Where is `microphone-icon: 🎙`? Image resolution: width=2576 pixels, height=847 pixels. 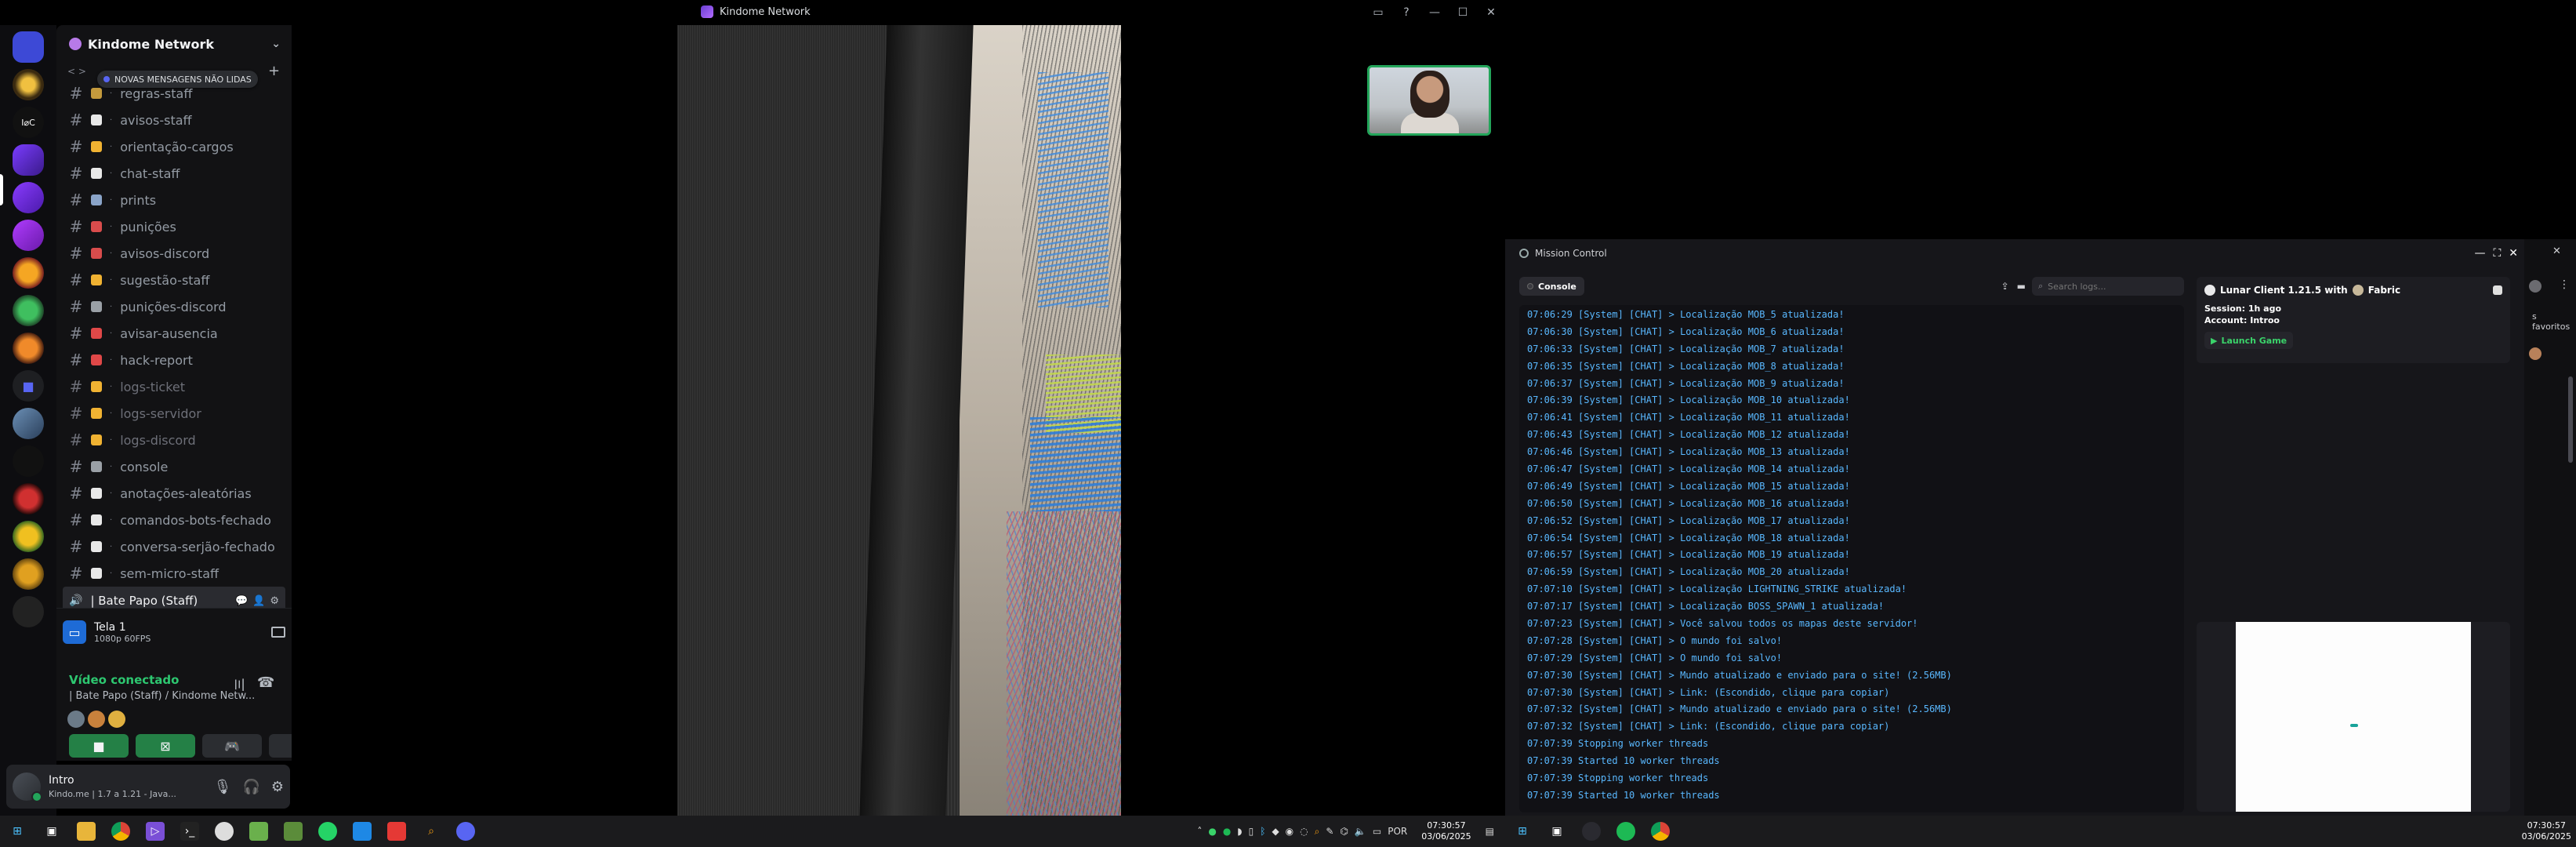
microphone-icon: 🎙 is located at coordinates (223, 787).